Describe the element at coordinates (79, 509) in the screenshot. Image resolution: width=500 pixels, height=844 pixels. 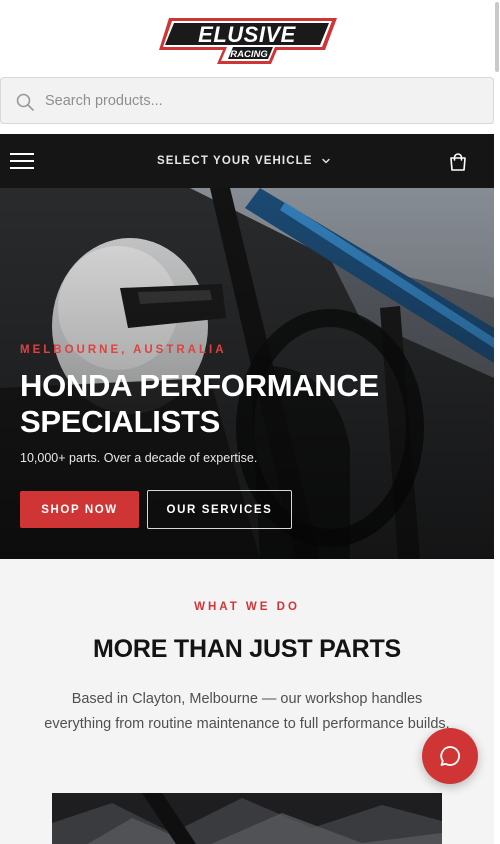
I see `shop-now-button: SHOP NOW` at that location.